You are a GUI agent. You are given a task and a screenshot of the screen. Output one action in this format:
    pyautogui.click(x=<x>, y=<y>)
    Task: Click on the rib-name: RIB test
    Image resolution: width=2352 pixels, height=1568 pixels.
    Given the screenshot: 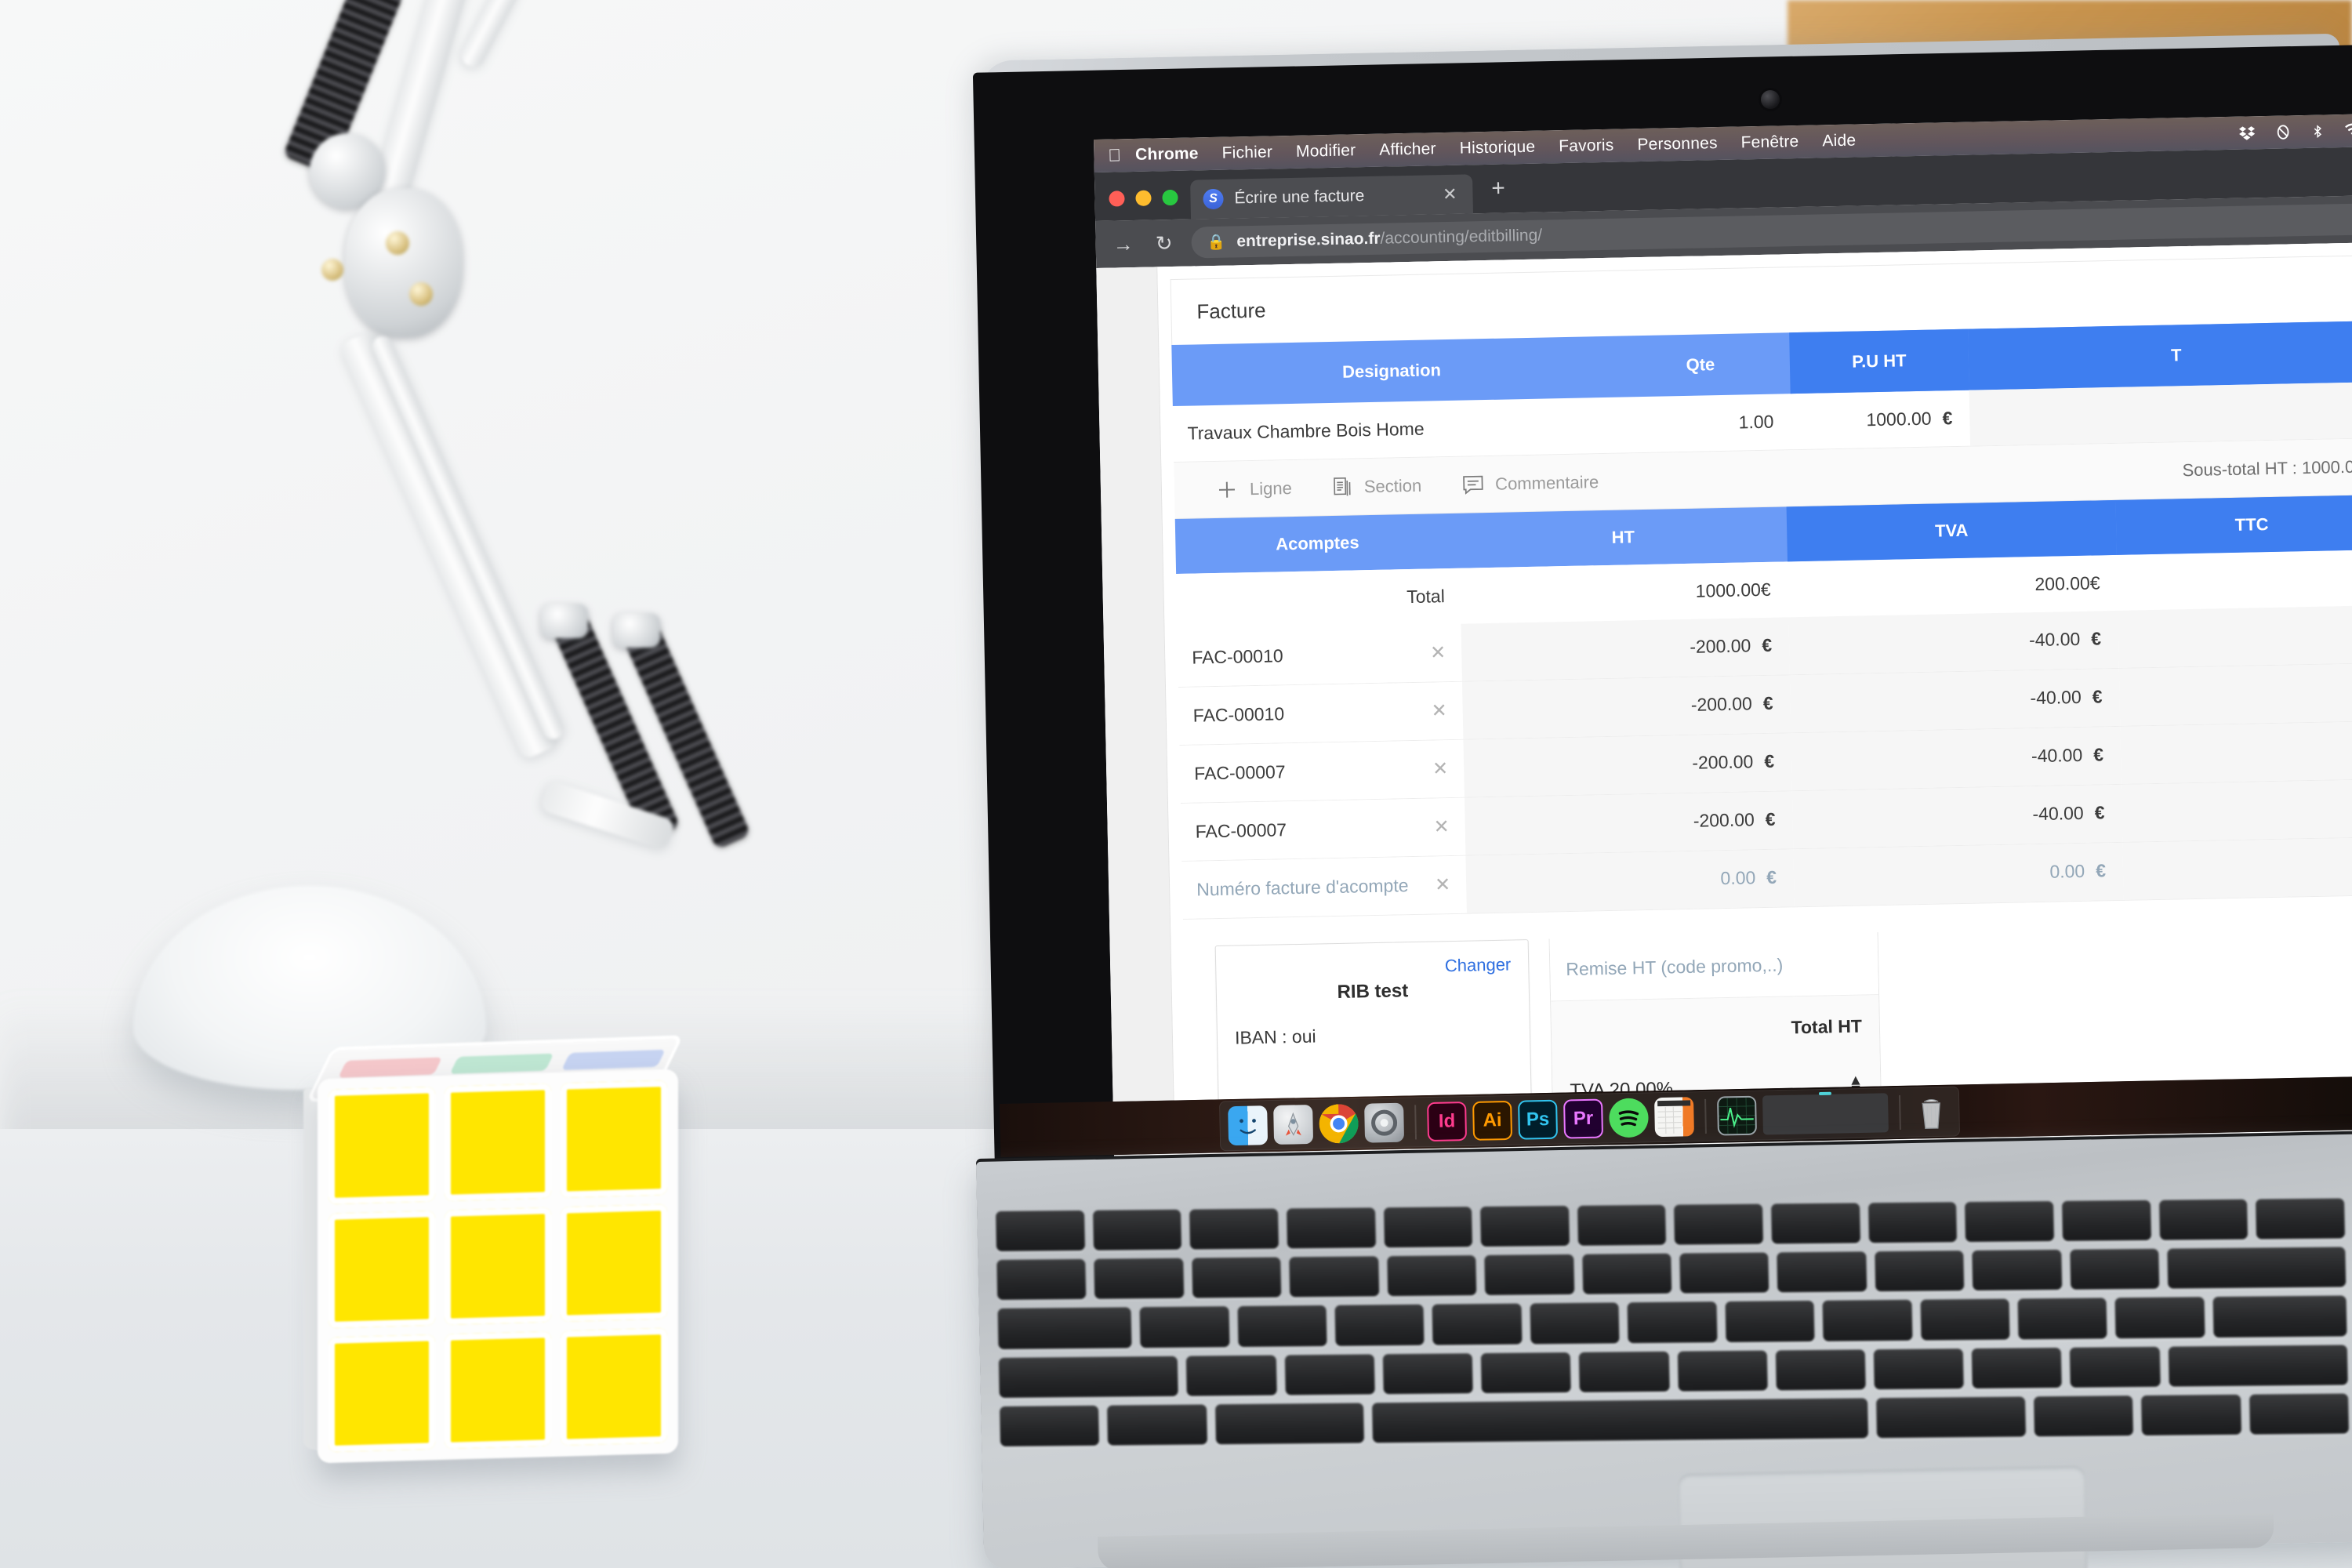 What is the action you would take?
    pyautogui.click(x=1373, y=991)
    